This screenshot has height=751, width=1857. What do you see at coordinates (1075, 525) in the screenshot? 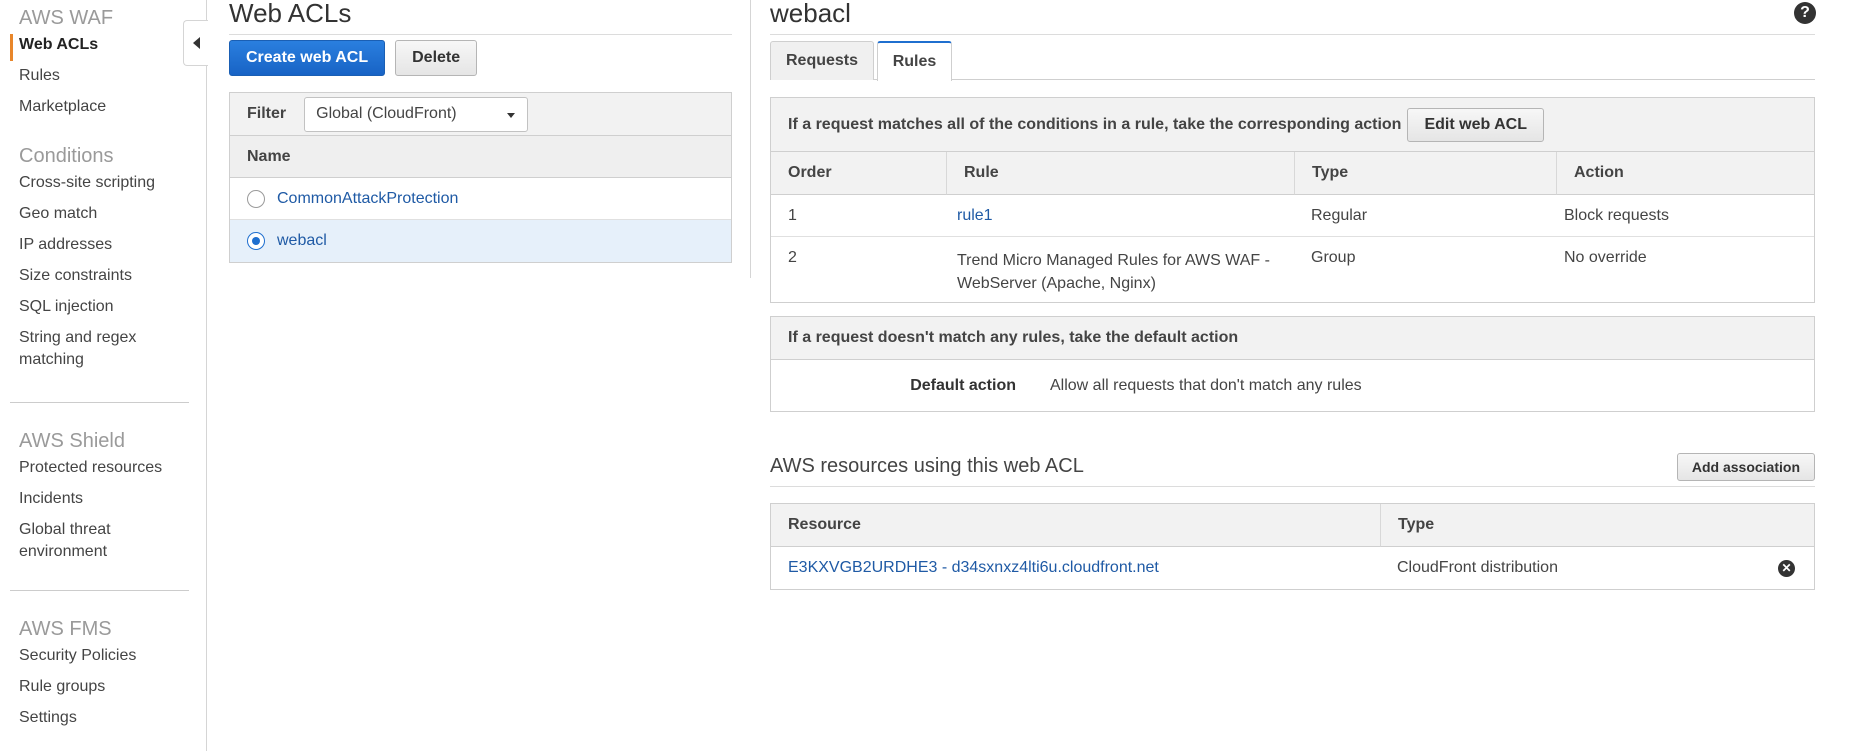
I see `column-header-resource: Resource` at bounding box center [1075, 525].